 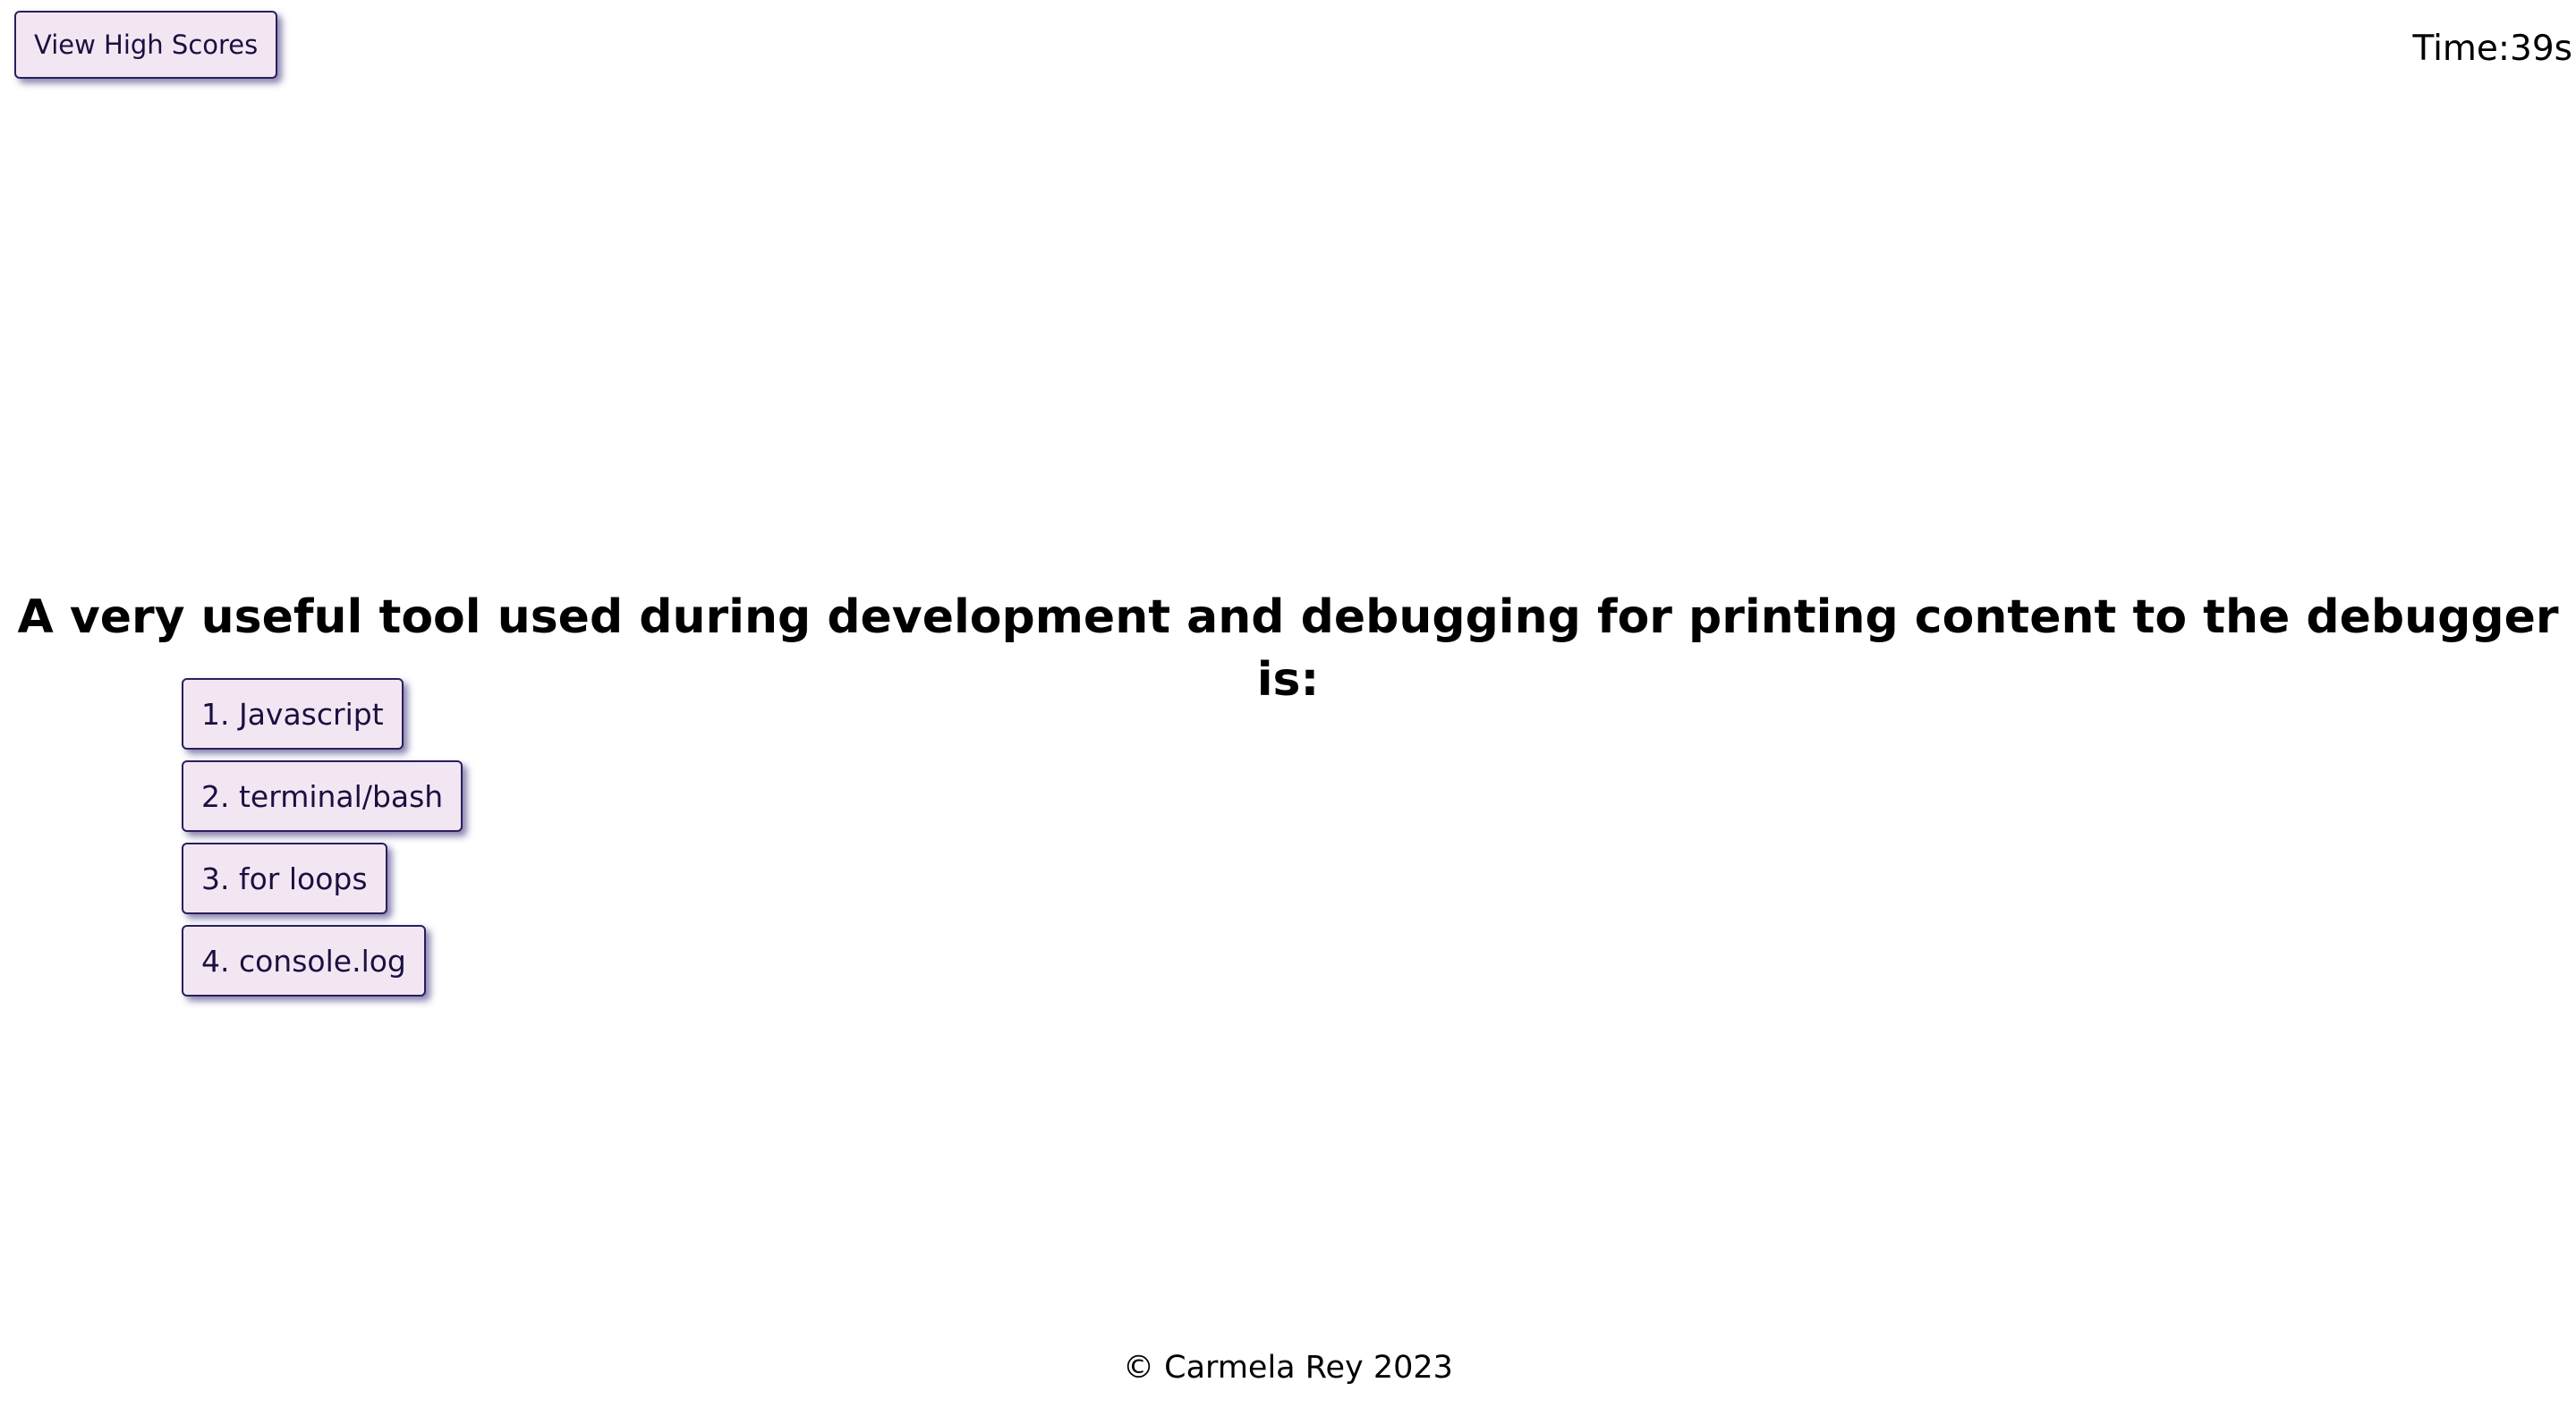 I want to click on choice-button-1: 1. Javascript, so click(x=293, y=714).